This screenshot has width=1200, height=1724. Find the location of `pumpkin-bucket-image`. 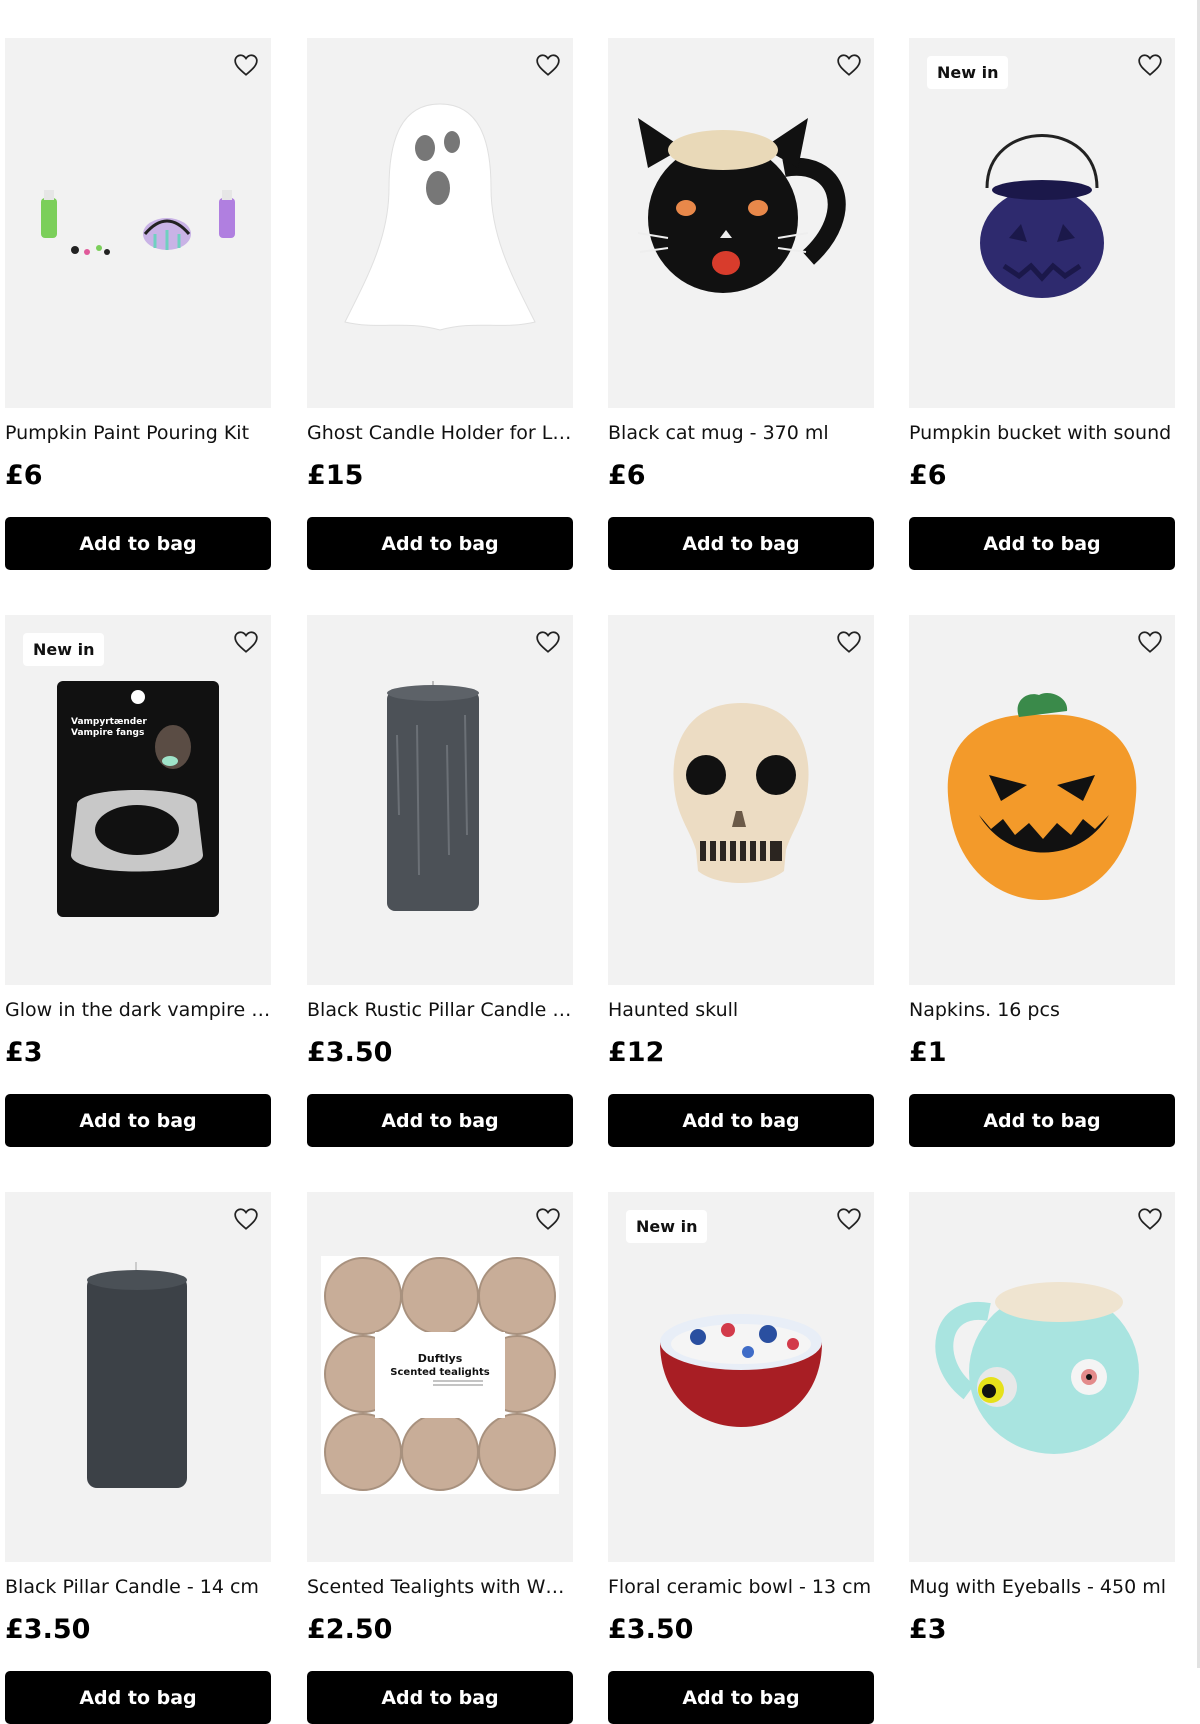

pumpkin-bucket-image is located at coordinates (1042, 216).